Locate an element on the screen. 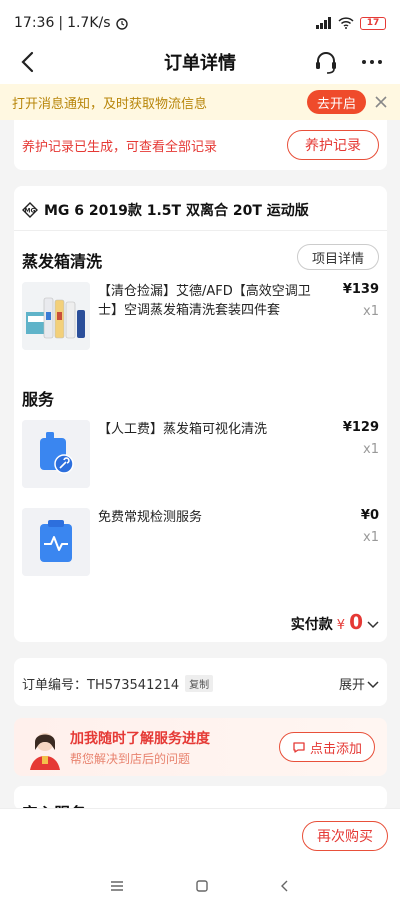 Image resolution: width=400 pixels, height=911 pixels. total-currency: ¥ is located at coordinates (341, 625).